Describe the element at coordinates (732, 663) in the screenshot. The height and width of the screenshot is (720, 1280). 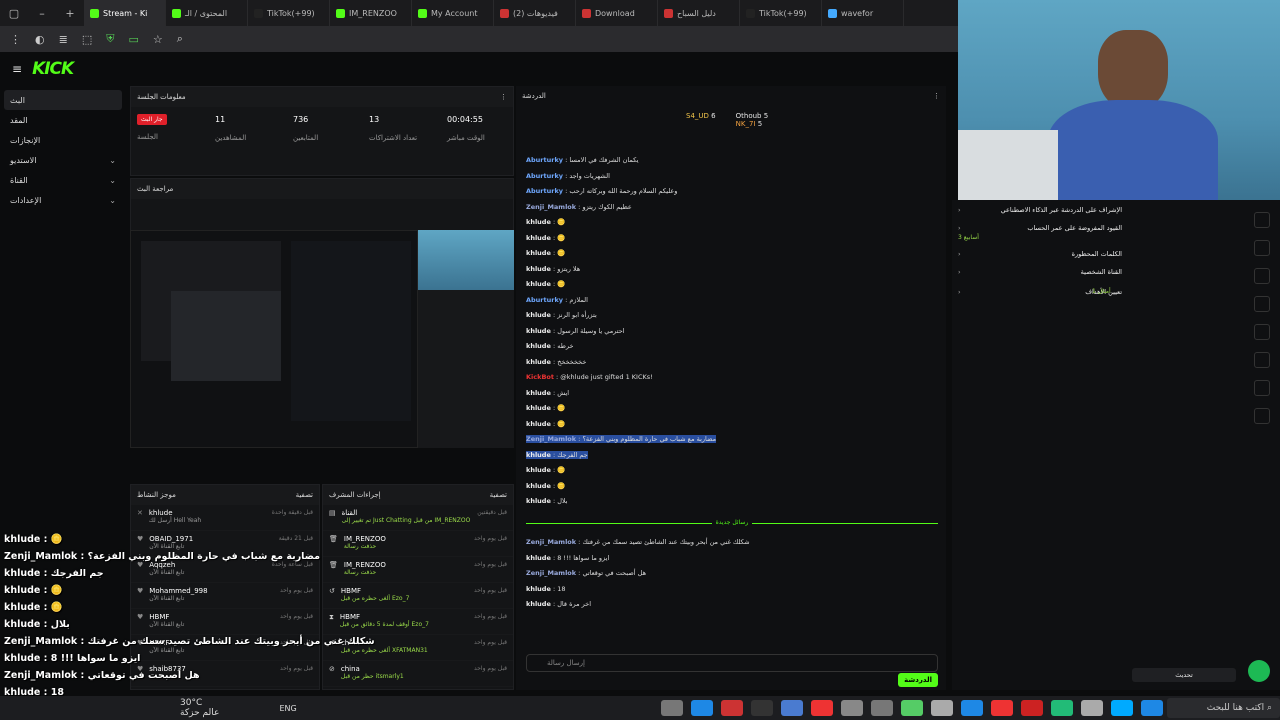
I see `chat-input: إرسال رسالة` at that location.